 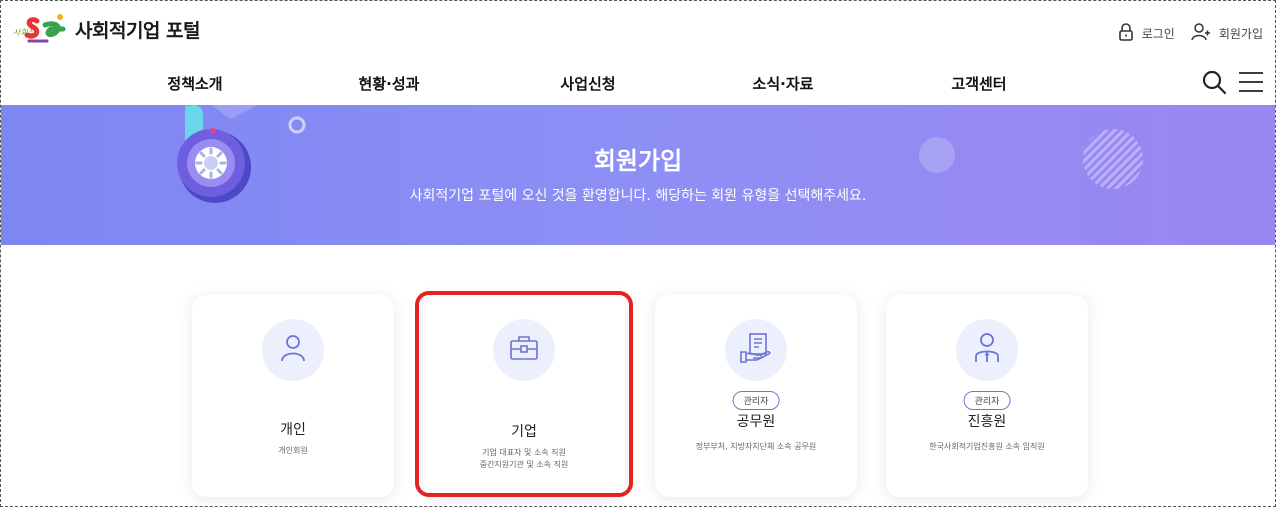 I want to click on lock-icon, so click(x=1126, y=33).